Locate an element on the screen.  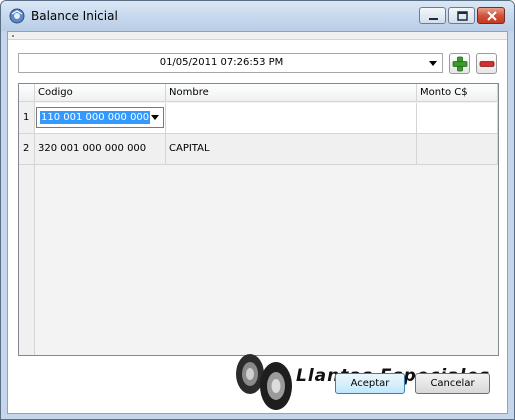
accept-button: Aceptar is located at coordinates (370, 383).